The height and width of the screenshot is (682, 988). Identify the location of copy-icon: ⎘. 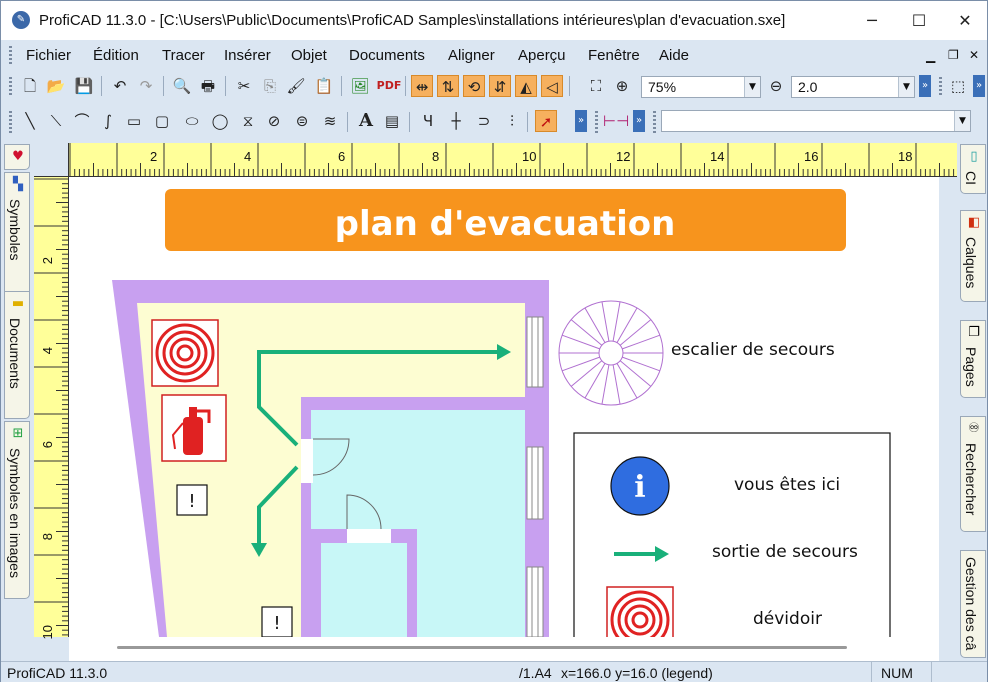
(270, 86).